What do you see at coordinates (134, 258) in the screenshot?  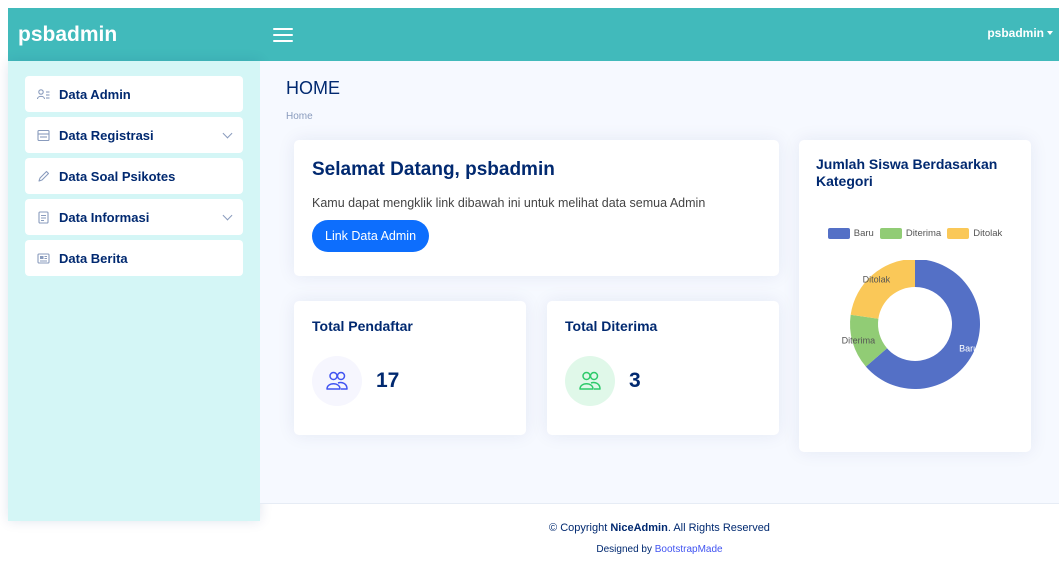 I see `sidebar-item-data-berita: Data Berita` at bounding box center [134, 258].